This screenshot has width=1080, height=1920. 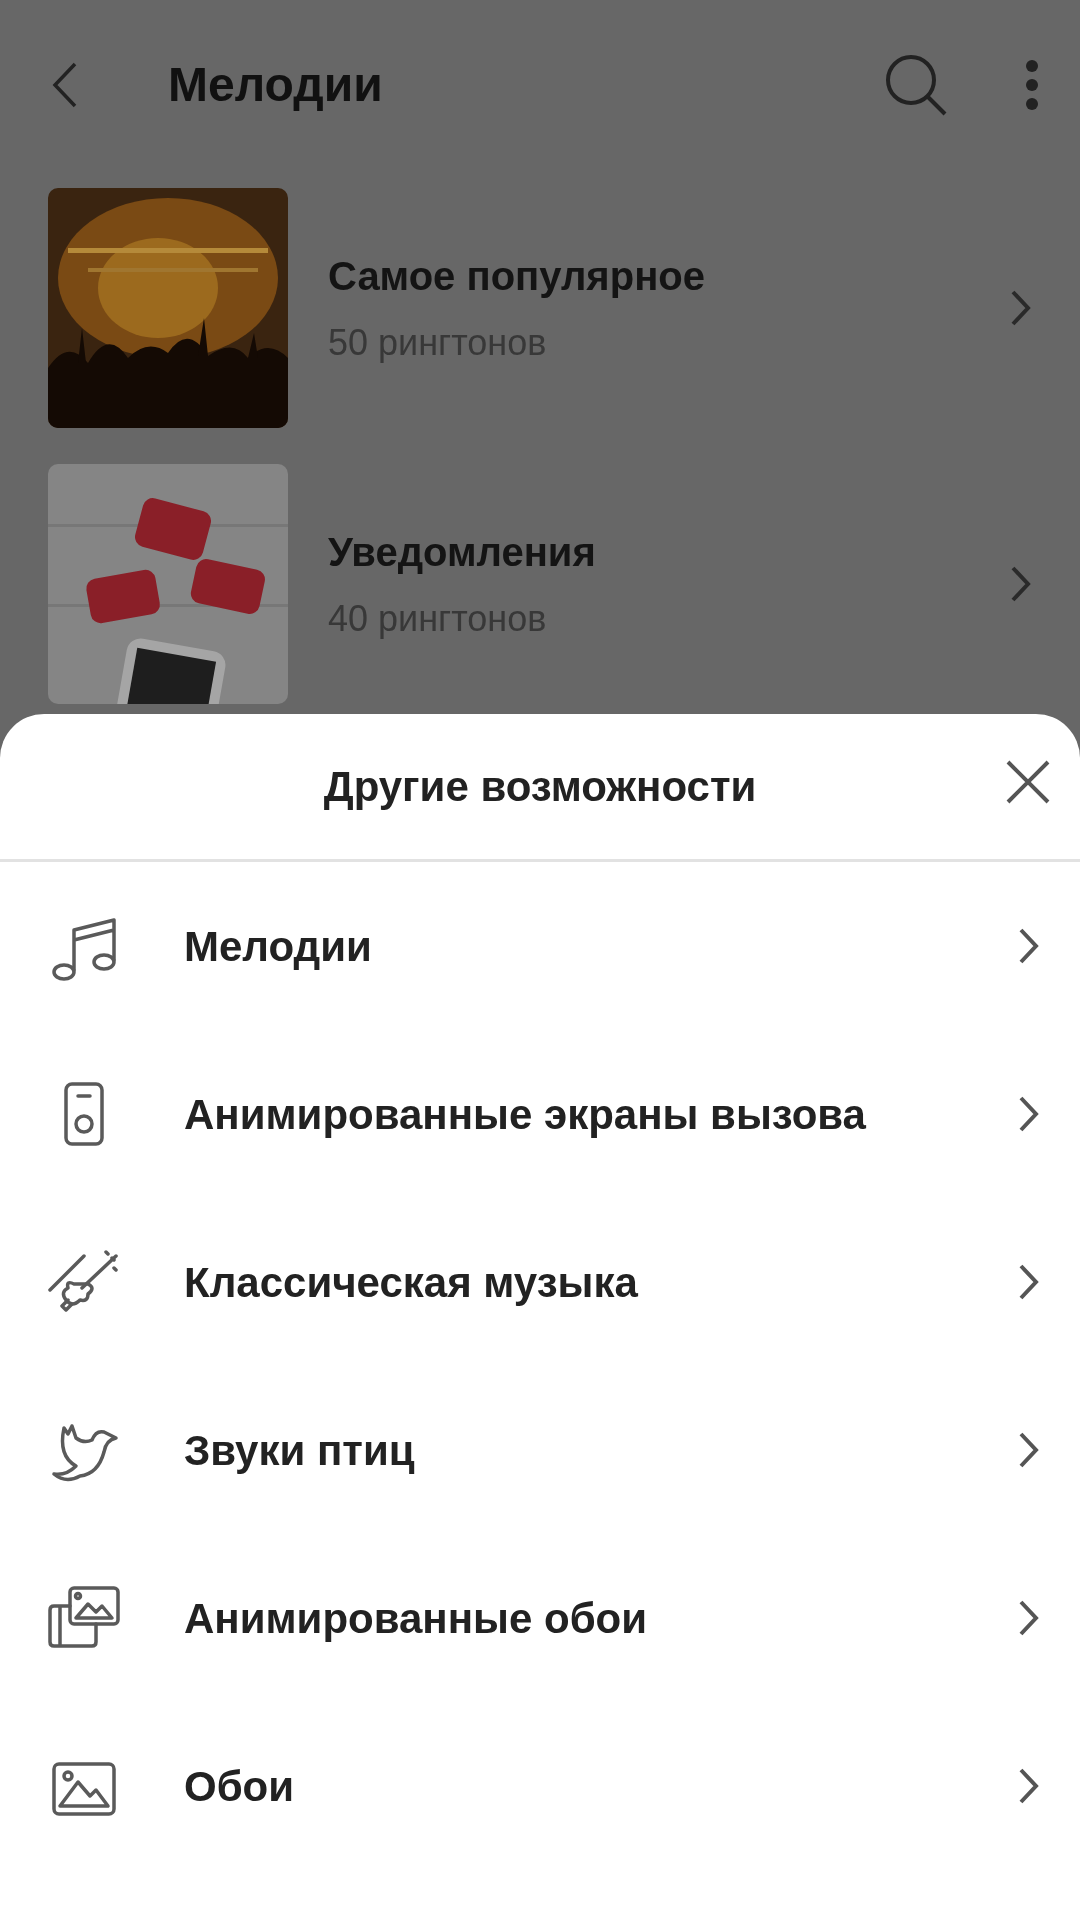 What do you see at coordinates (540, 787) in the screenshot?
I see `sheet-title: Другие возможности` at bounding box center [540, 787].